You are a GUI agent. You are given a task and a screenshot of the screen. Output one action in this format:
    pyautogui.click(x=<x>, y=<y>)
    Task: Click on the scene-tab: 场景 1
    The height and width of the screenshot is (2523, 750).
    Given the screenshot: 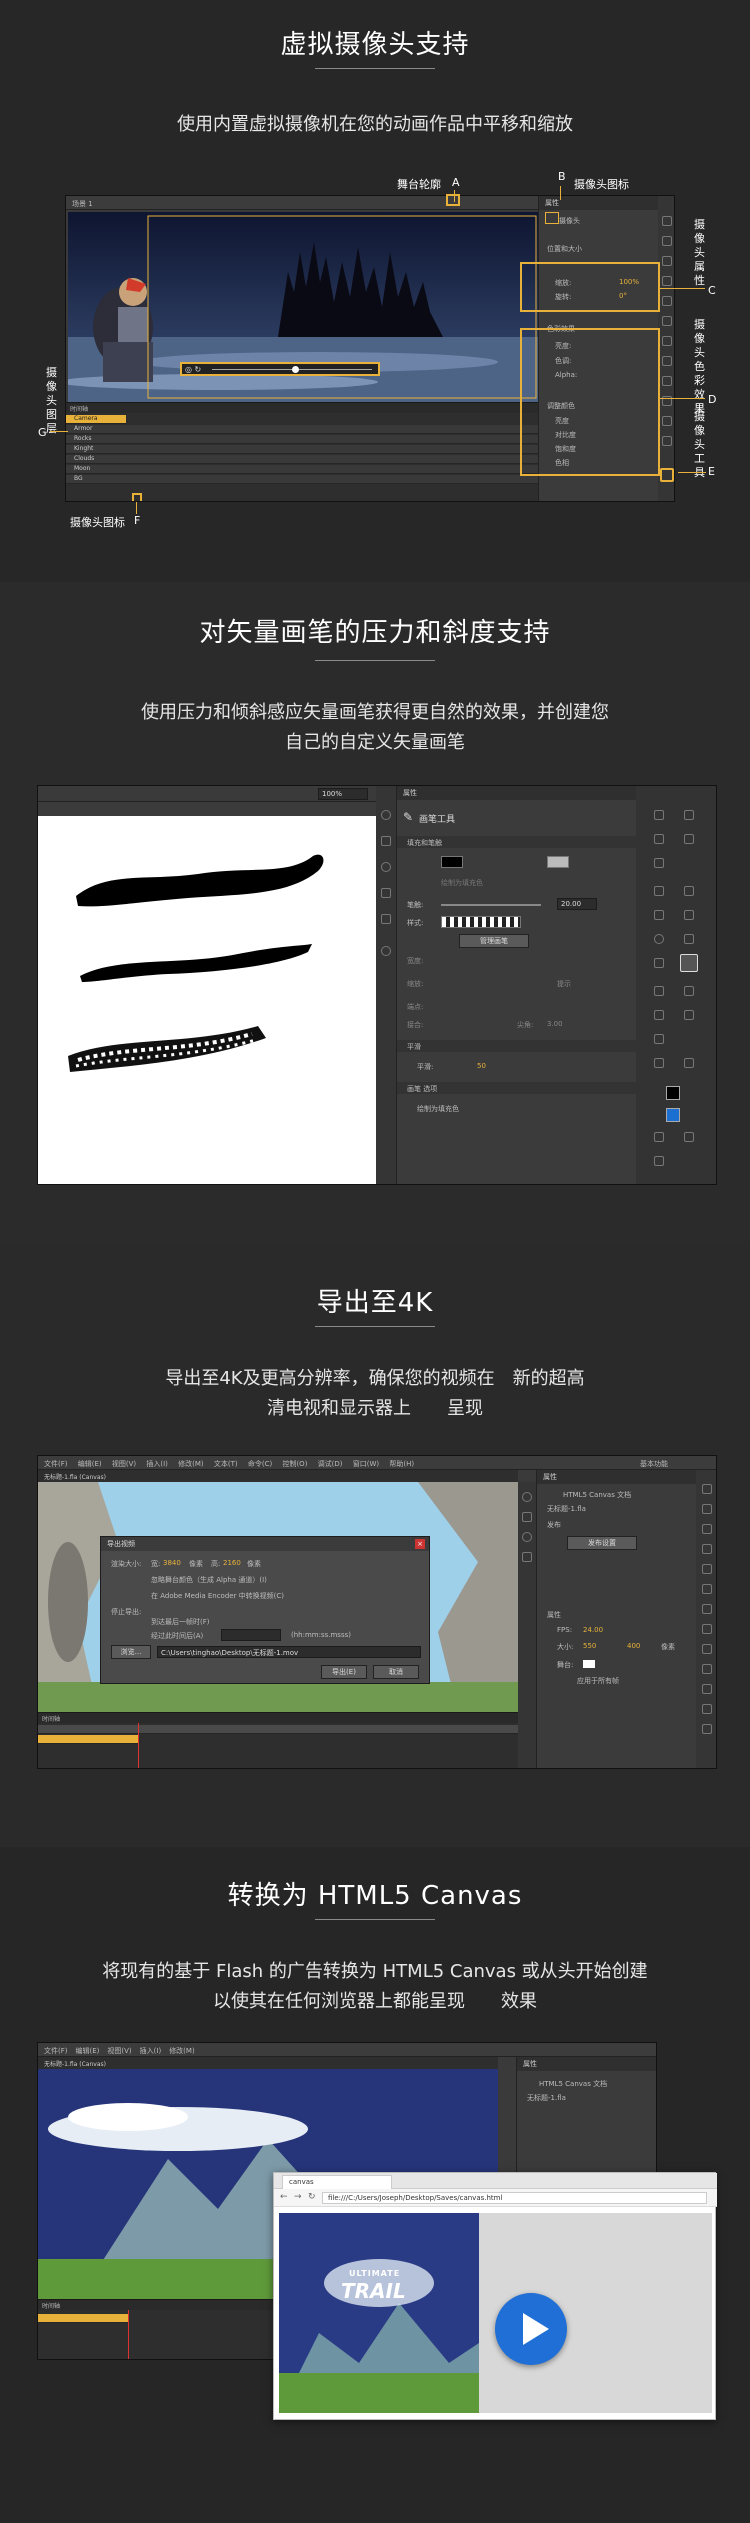 What is the action you would take?
    pyautogui.click(x=82, y=204)
    